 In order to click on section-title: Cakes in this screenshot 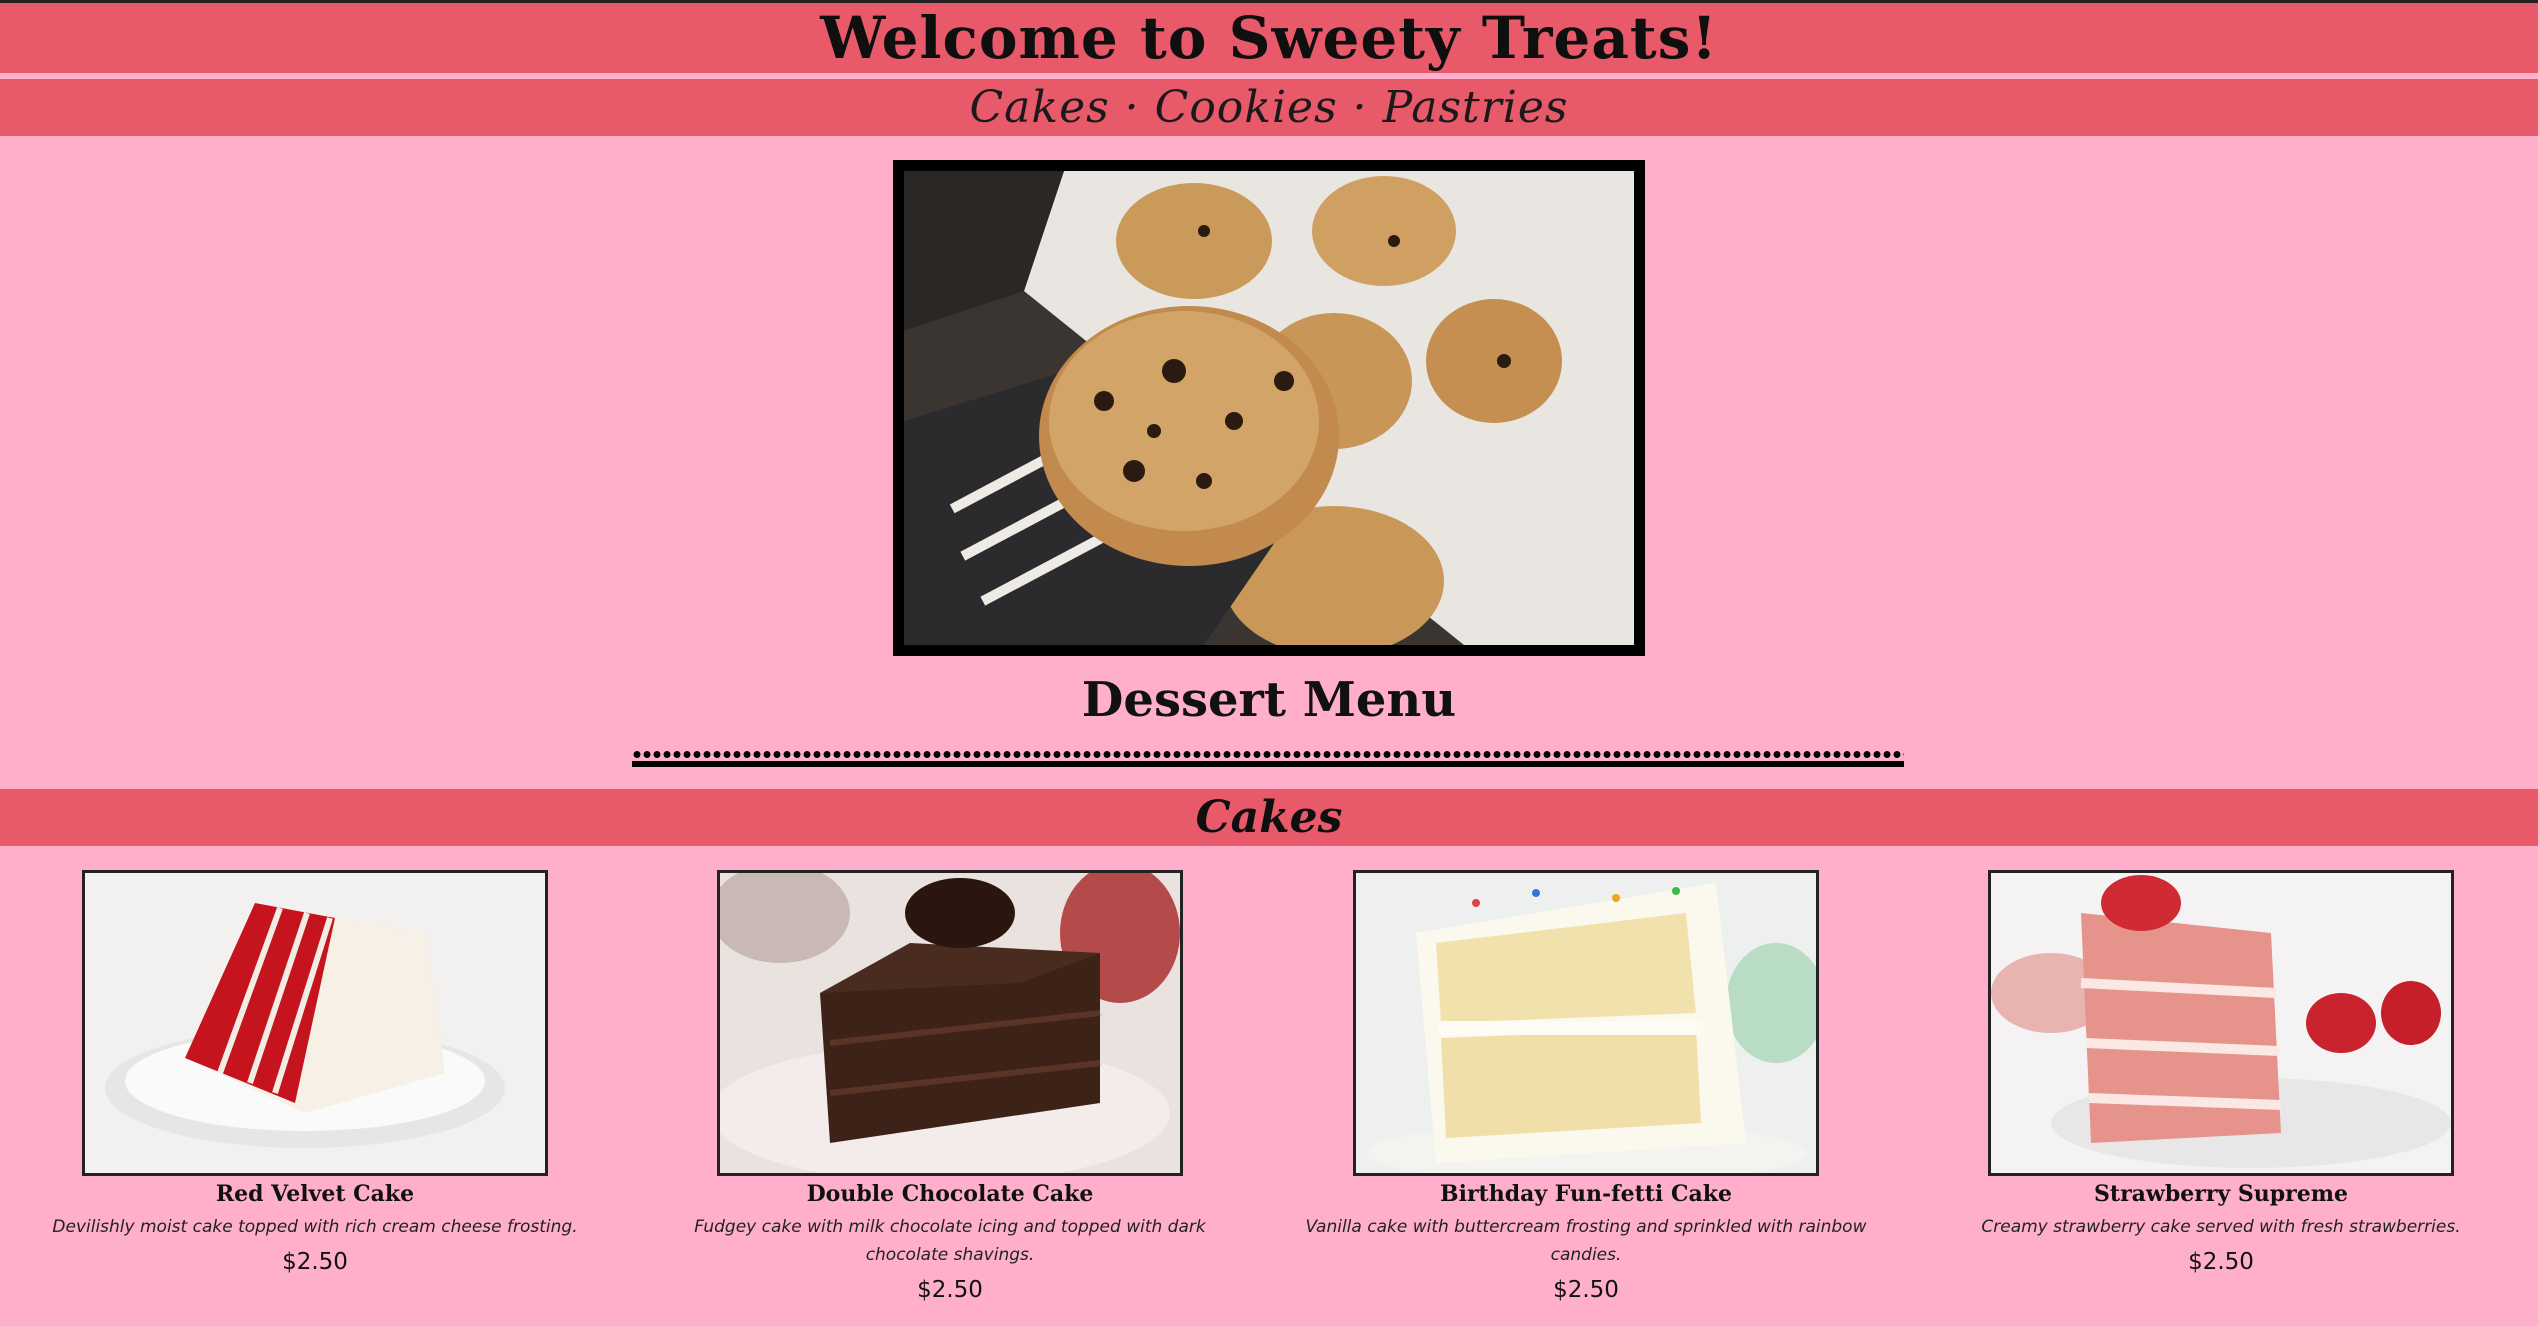, I will do `click(1269, 817)`.